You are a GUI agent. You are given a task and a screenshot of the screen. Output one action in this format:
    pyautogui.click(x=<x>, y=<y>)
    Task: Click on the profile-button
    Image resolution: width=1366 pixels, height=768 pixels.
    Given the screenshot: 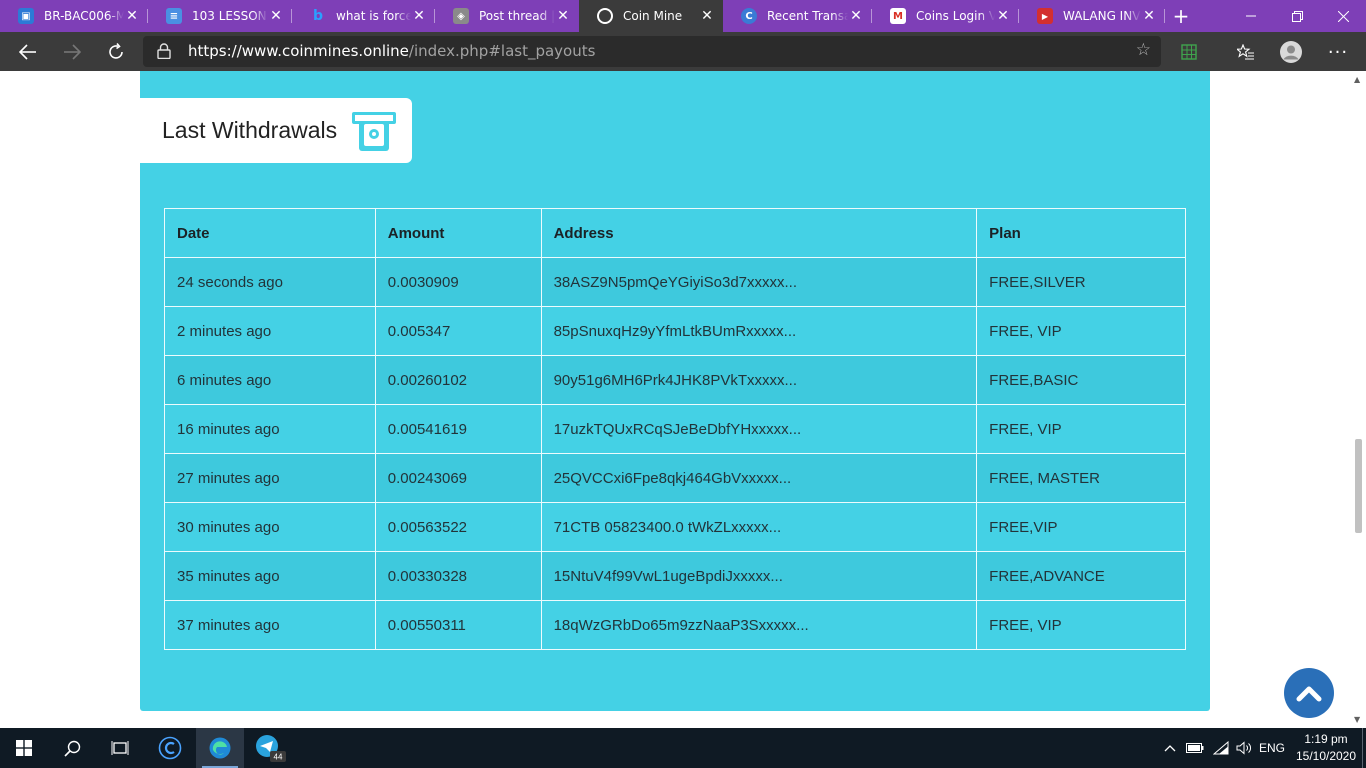 What is the action you would take?
    pyautogui.click(x=1291, y=52)
    